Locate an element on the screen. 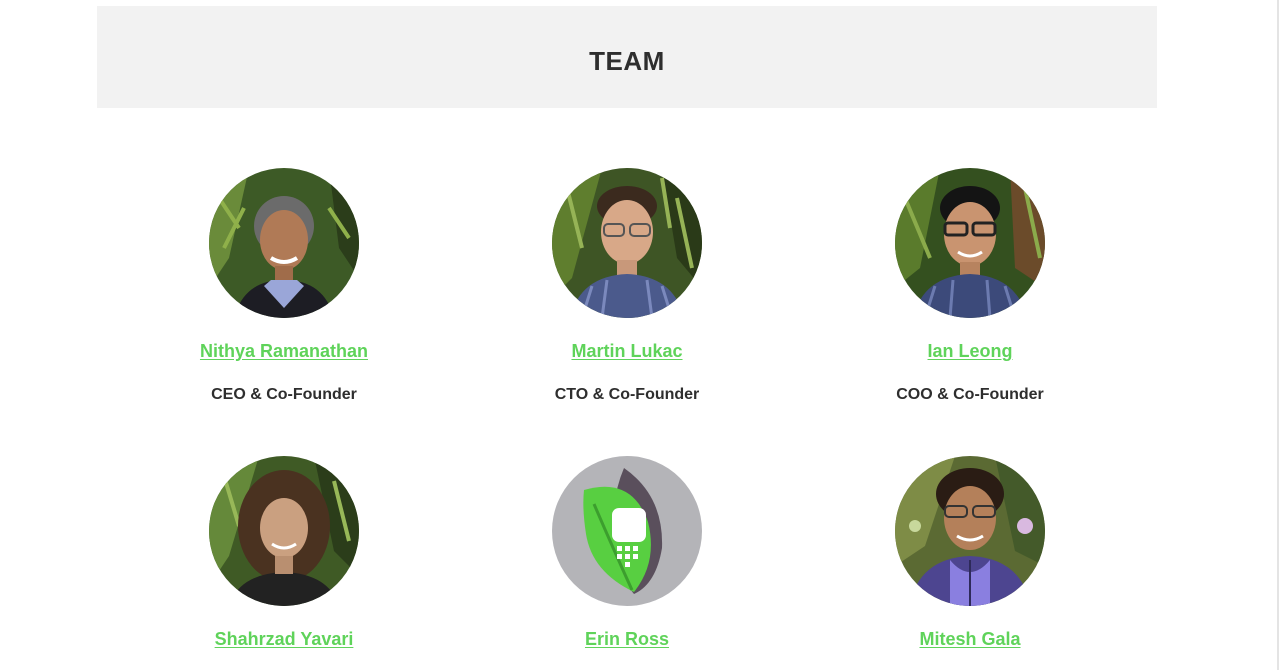  team-member-card: Martin Lukac CTO & Co-Founder is located at coordinates (627, 286).